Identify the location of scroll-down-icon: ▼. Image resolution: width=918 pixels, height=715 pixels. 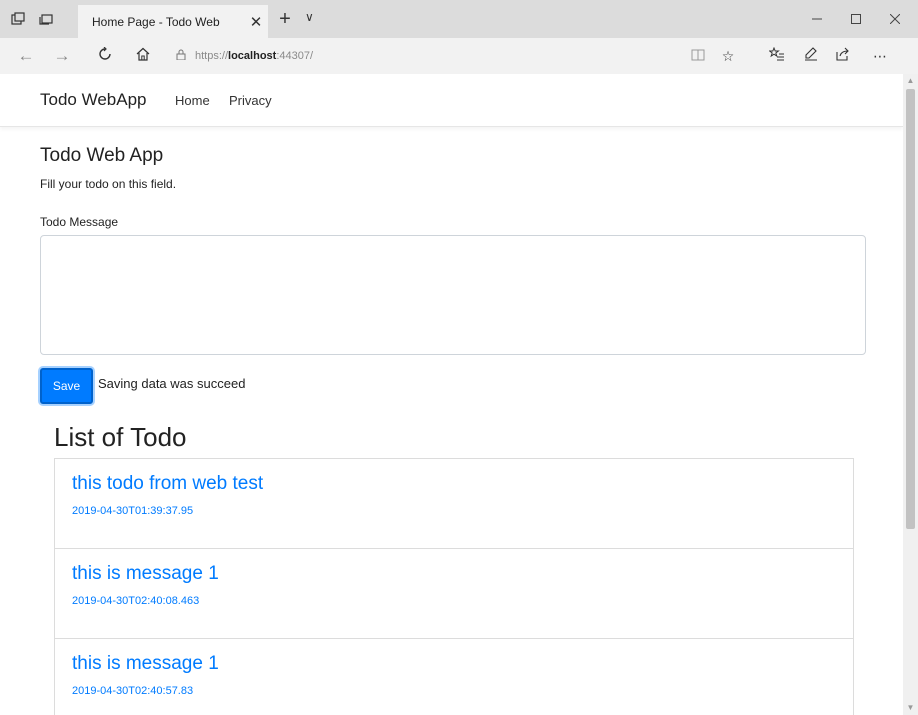
(910, 708).